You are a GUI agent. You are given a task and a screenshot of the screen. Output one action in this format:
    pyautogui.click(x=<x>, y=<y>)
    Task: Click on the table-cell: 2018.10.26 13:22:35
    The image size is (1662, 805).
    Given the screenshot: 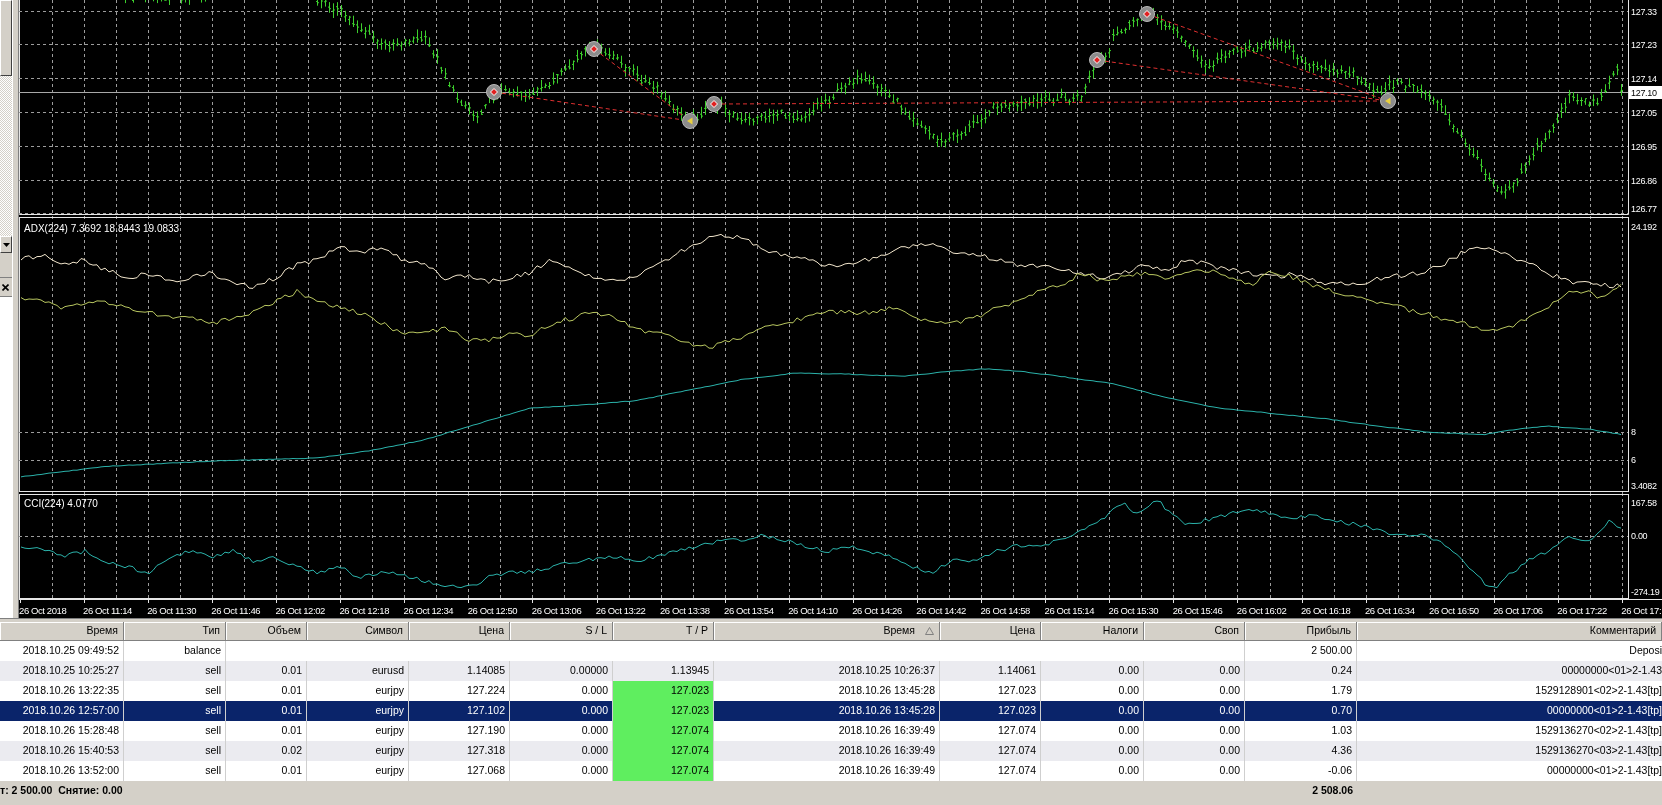 What is the action you would take?
    pyautogui.click(x=62, y=691)
    